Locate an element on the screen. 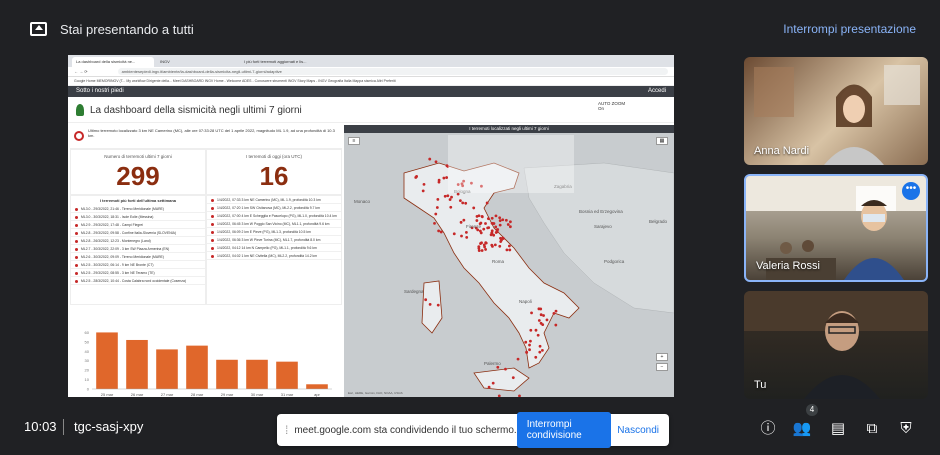  map-grid-button: ▦ is located at coordinates (662, 141).